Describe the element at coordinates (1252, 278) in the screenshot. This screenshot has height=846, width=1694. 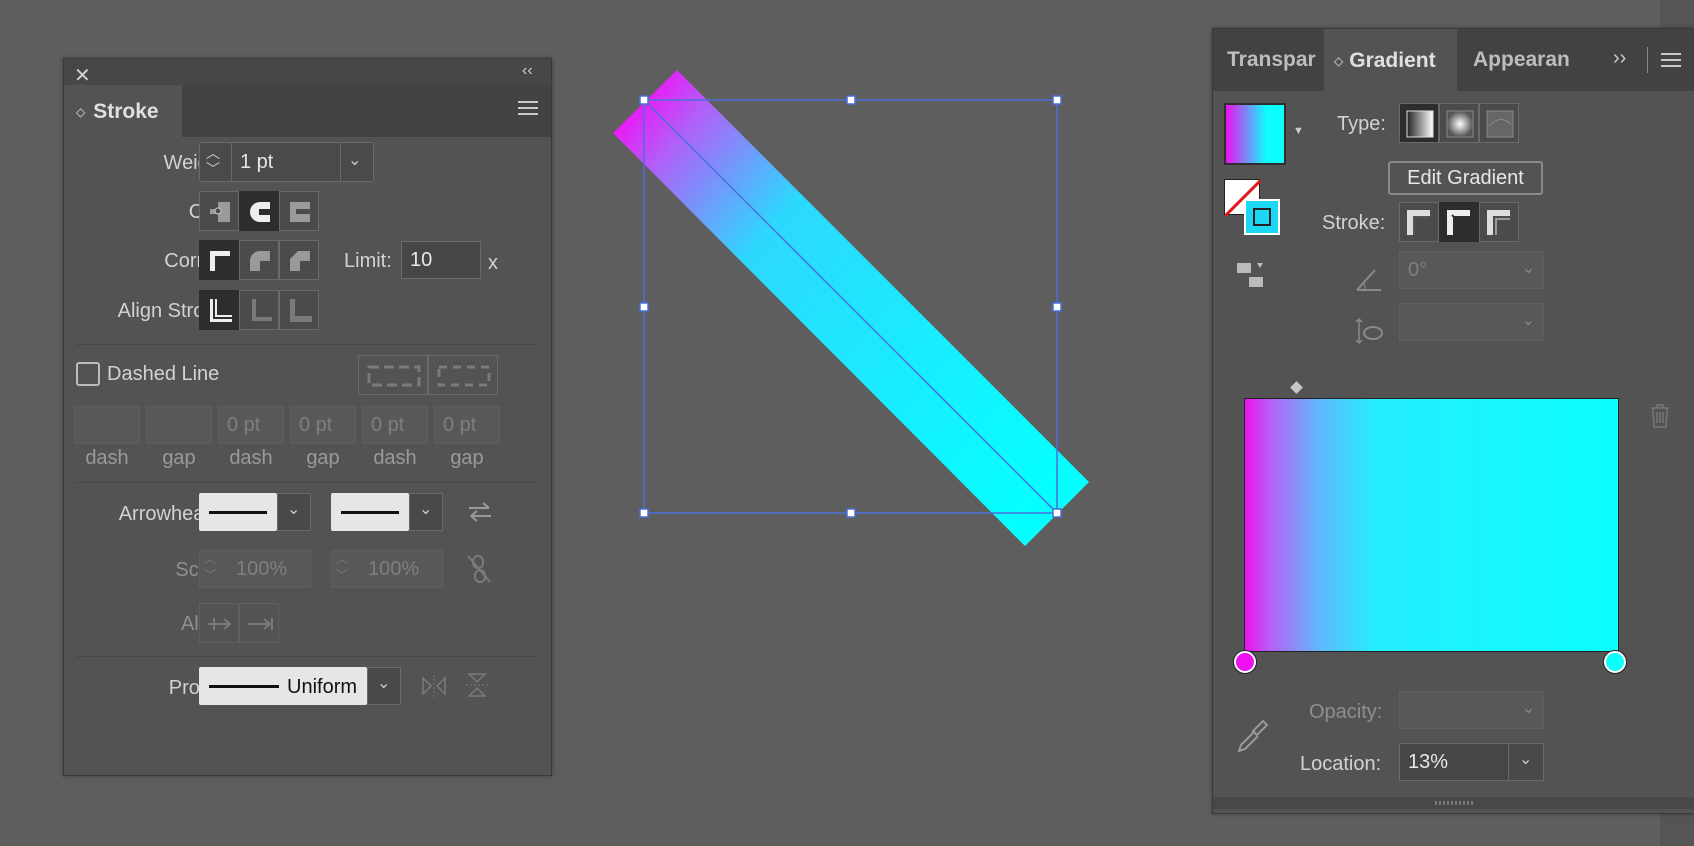
I see `reverse-gradient-icon` at that location.